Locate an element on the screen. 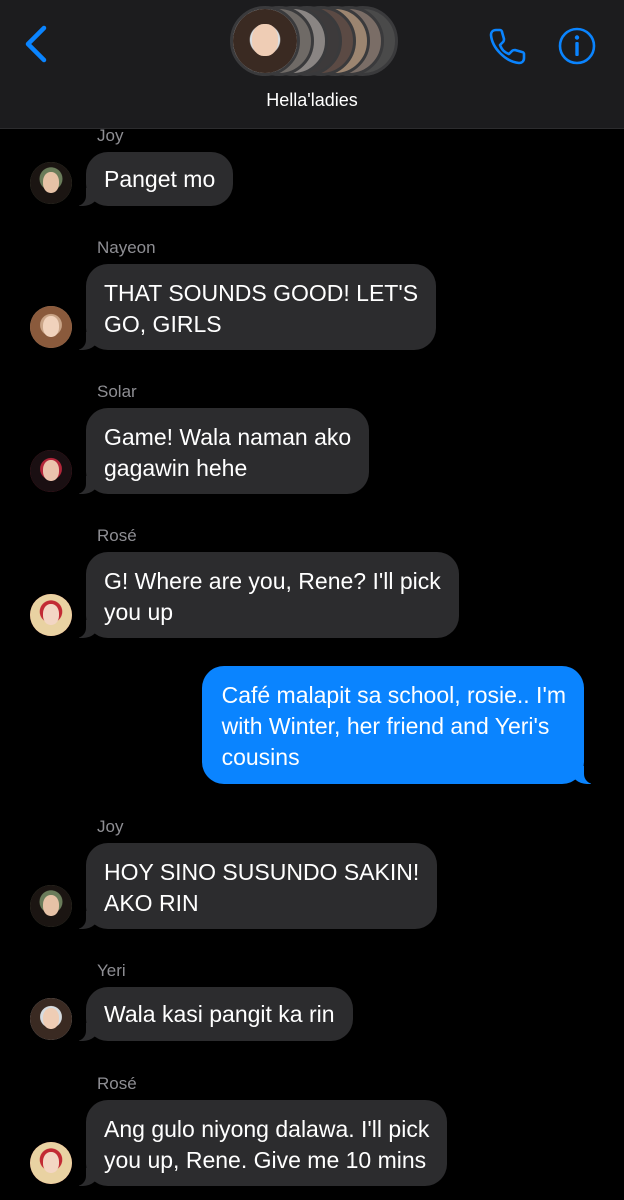 The image size is (624, 1200). group-name: Hella'ladies is located at coordinates (312, 100).